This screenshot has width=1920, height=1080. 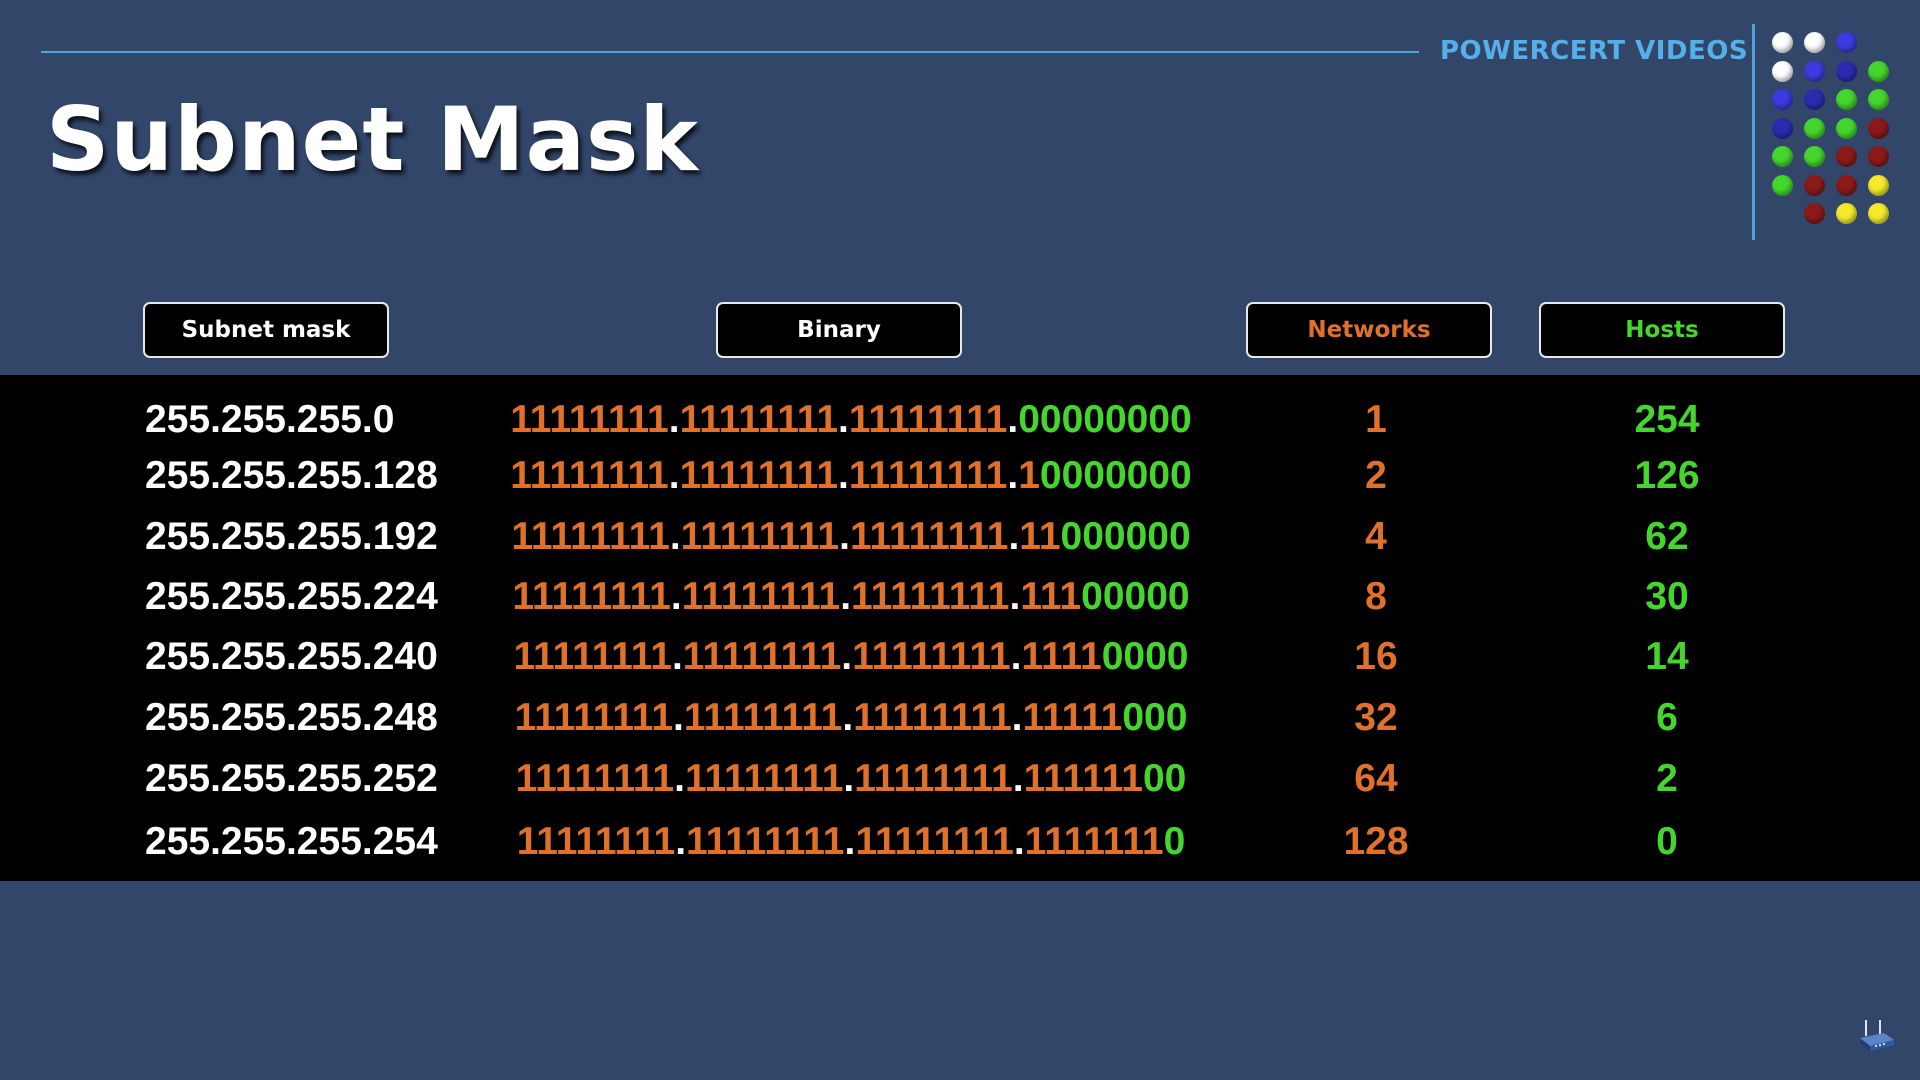 What do you see at coordinates (266, 330) in the screenshot?
I see `header-subnet-mask: Subnet mask` at bounding box center [266, 330].